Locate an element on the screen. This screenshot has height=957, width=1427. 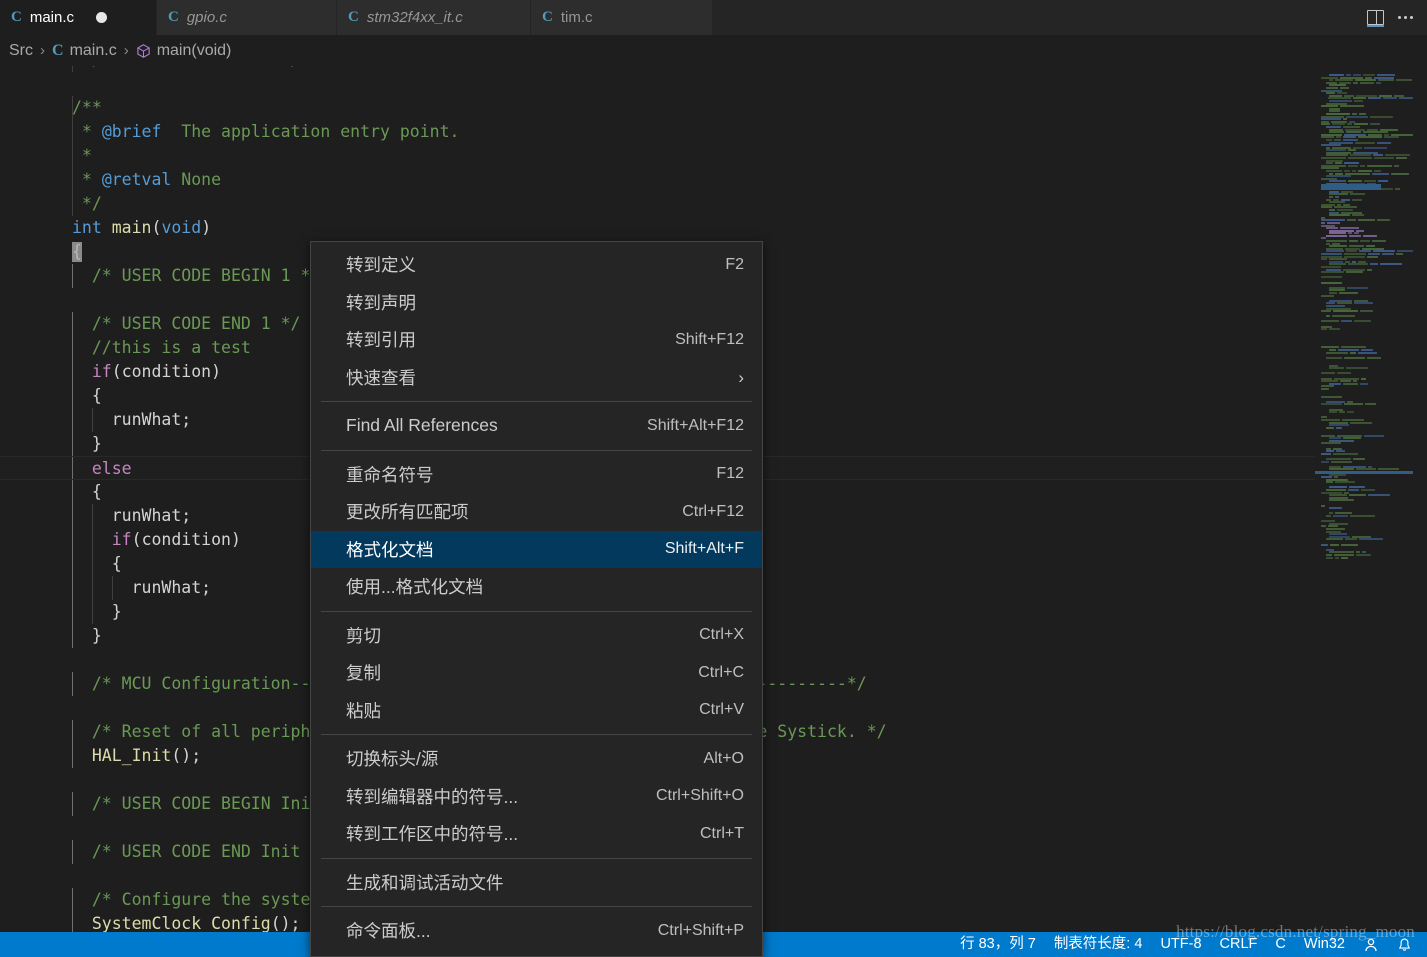
minimap is located at coordinates (1364, 499).